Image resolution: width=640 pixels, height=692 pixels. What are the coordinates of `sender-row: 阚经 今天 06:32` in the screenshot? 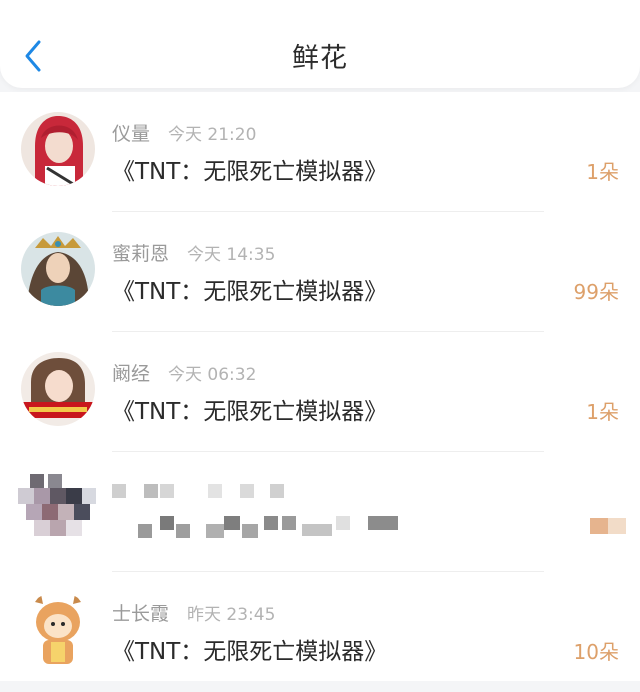 It's located at (184, 372).